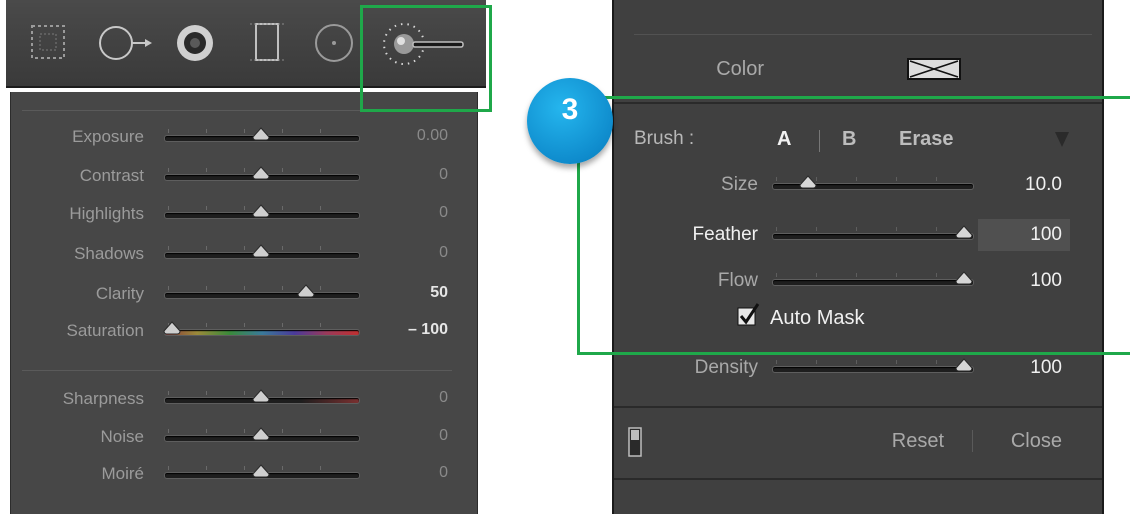 Image resolution: width=1130 pixels, height=514 pixels. What do you see at coordinates (570, 121) in the screenshot?
I see `step-badge: 3` at bounding box center [570, 121].